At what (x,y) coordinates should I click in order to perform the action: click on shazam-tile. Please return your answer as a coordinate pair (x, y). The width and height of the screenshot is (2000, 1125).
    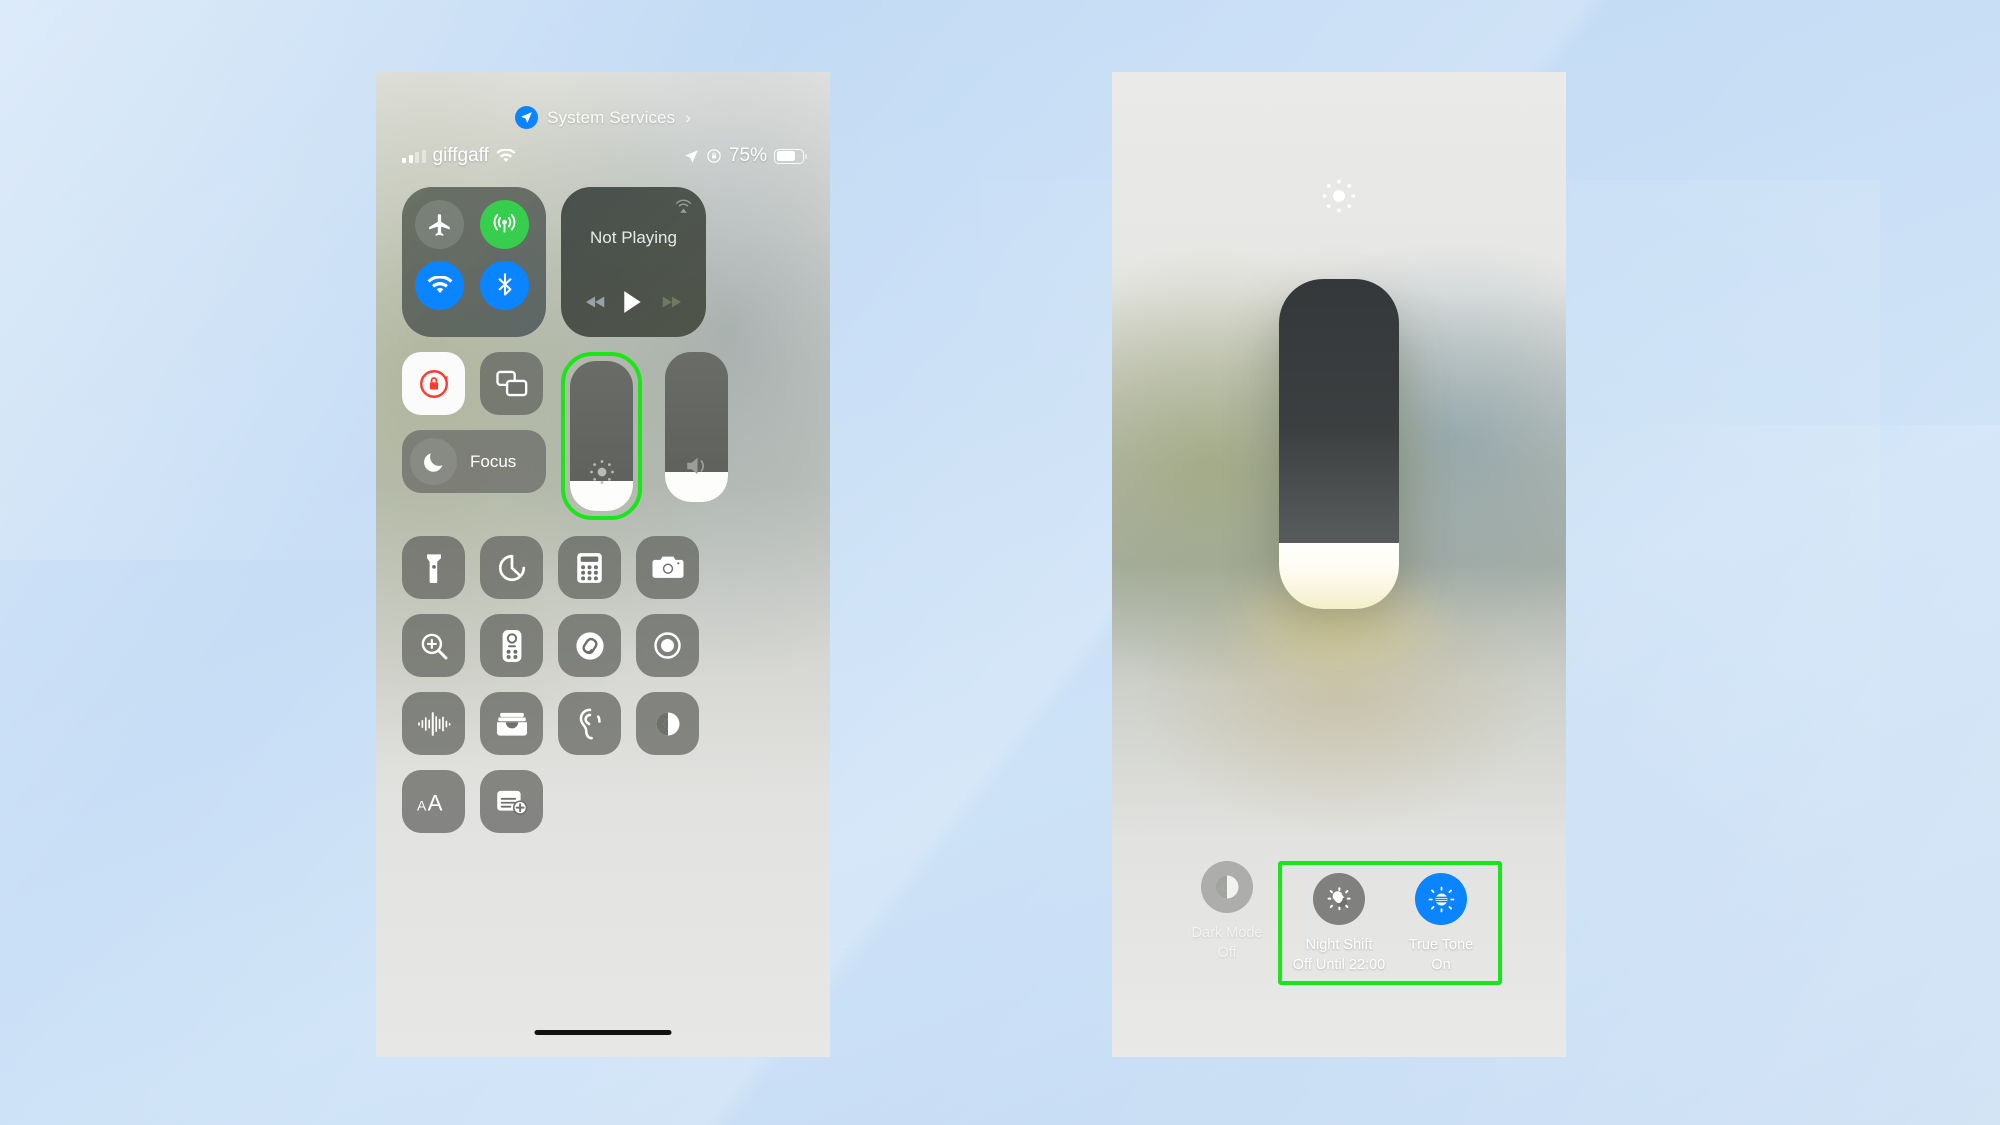
    Looking at the image, I should click on (589, 645).